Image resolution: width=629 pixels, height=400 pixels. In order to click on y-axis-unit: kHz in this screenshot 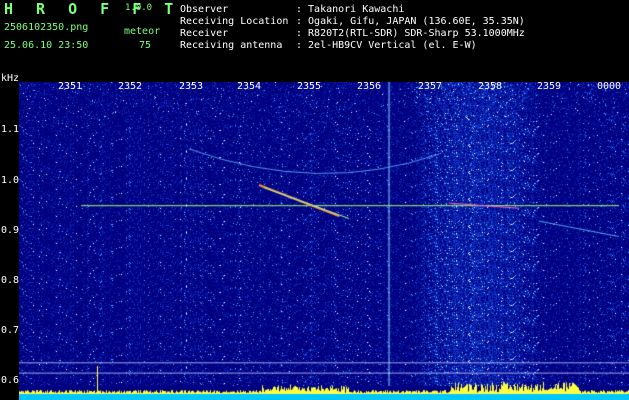, I will do `click(10, 78)`.